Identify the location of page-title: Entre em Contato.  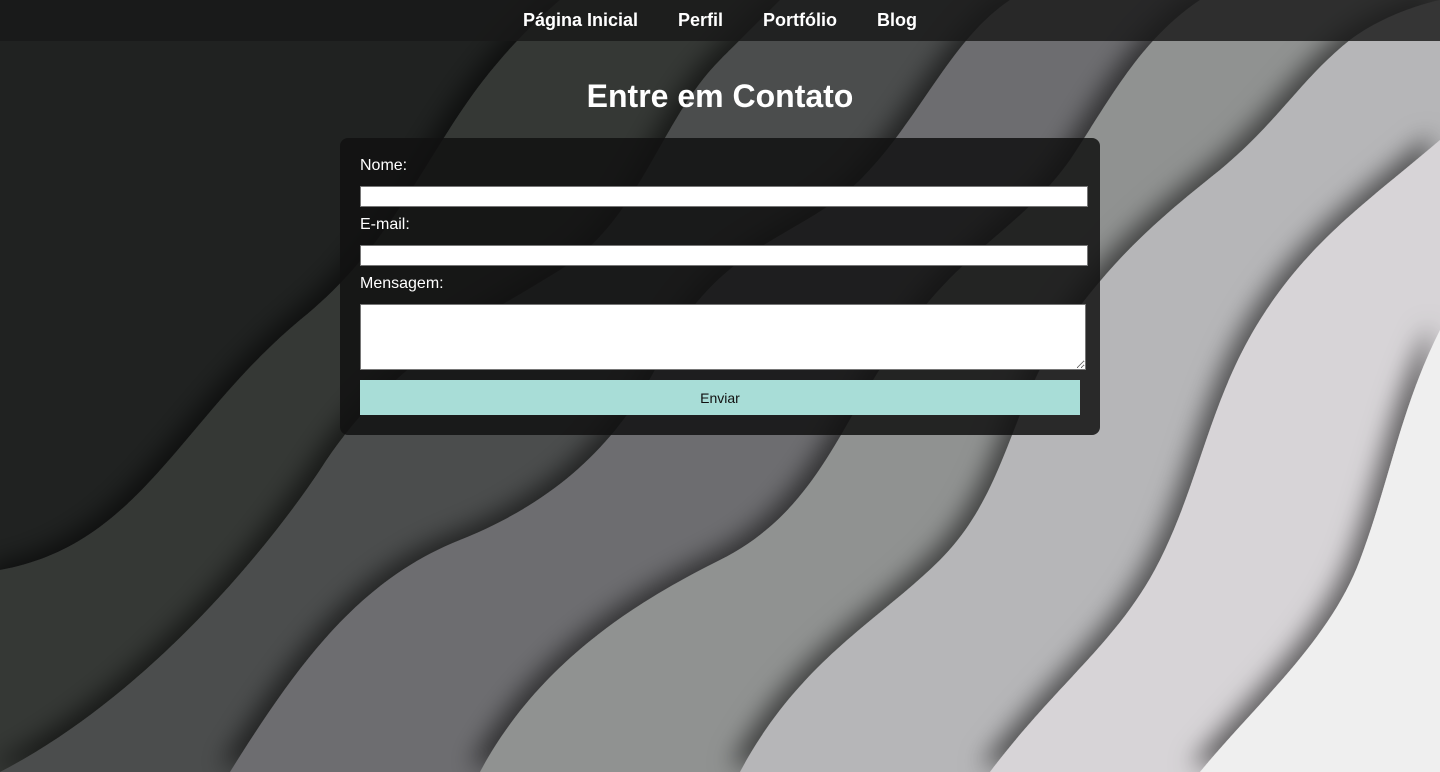
(720, 96).